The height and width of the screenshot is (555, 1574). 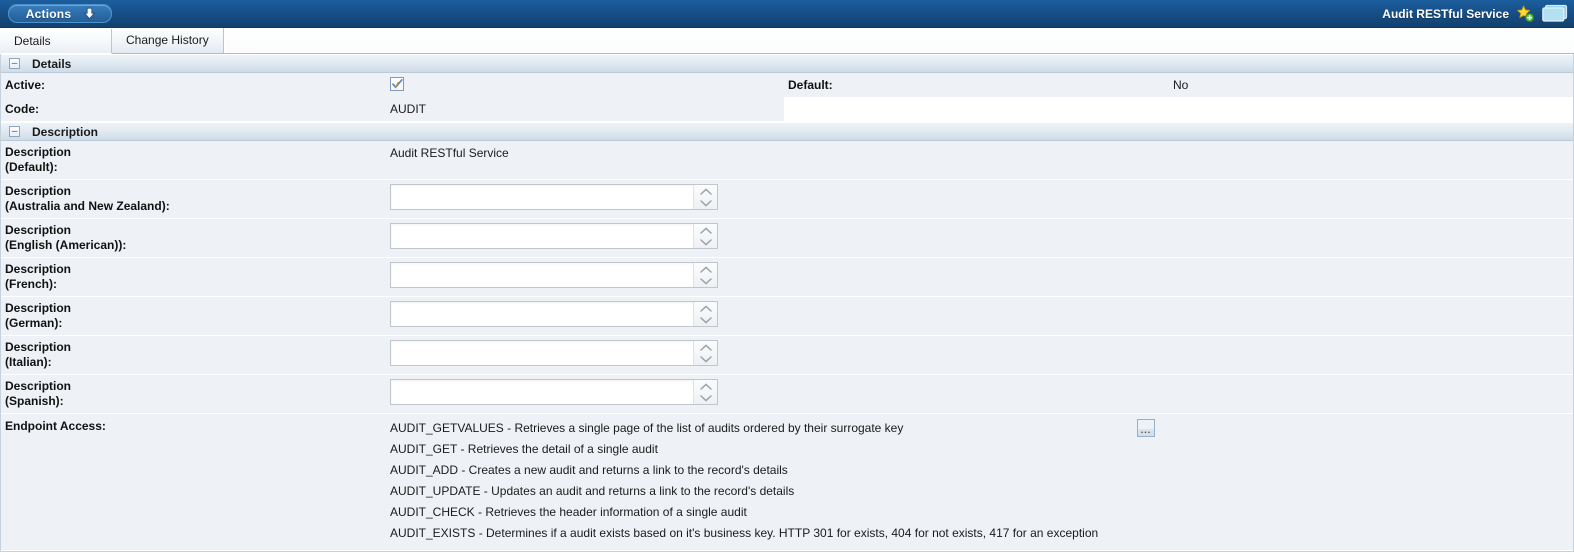 I want to click on description-french-input-wrap, so click(x=554, y=275).